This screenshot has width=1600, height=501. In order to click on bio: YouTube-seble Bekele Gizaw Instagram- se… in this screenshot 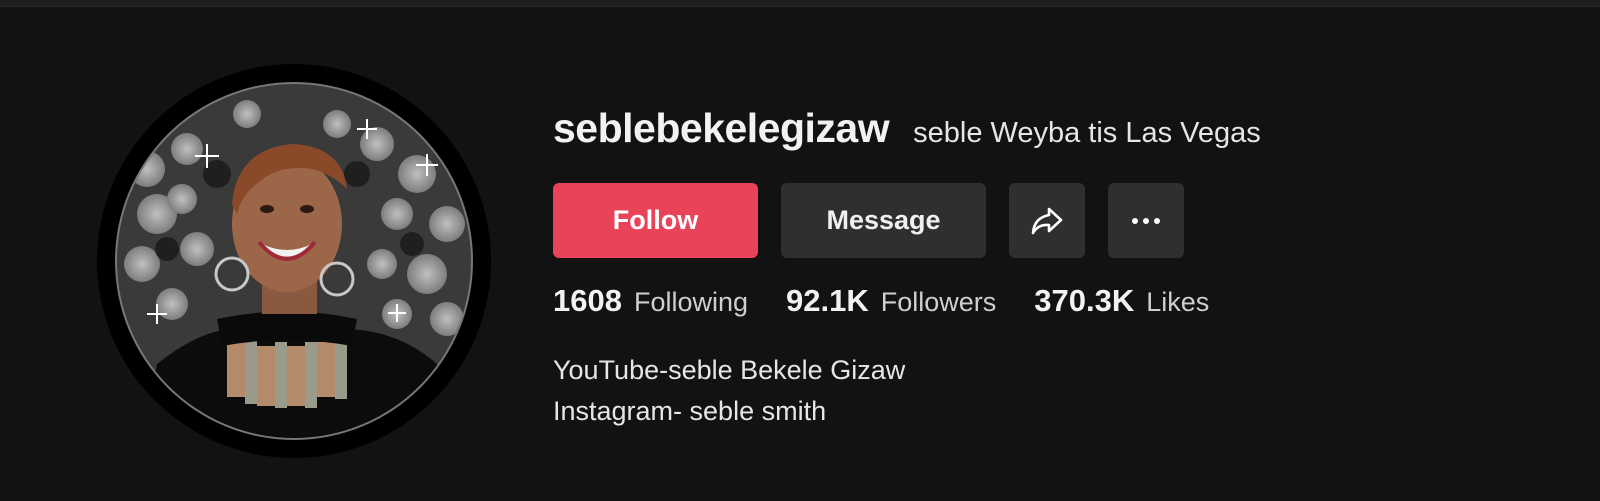, I will do `click(729, 391)`.